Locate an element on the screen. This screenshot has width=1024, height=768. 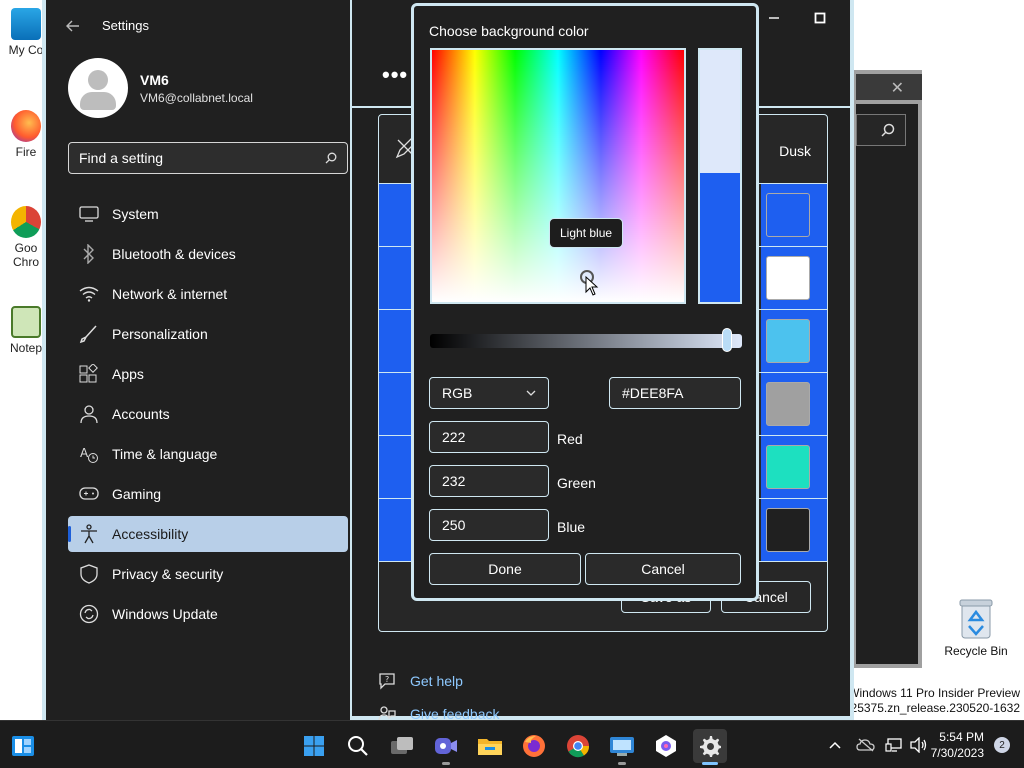
ethernet-icon is located at coordinates (893, 745).